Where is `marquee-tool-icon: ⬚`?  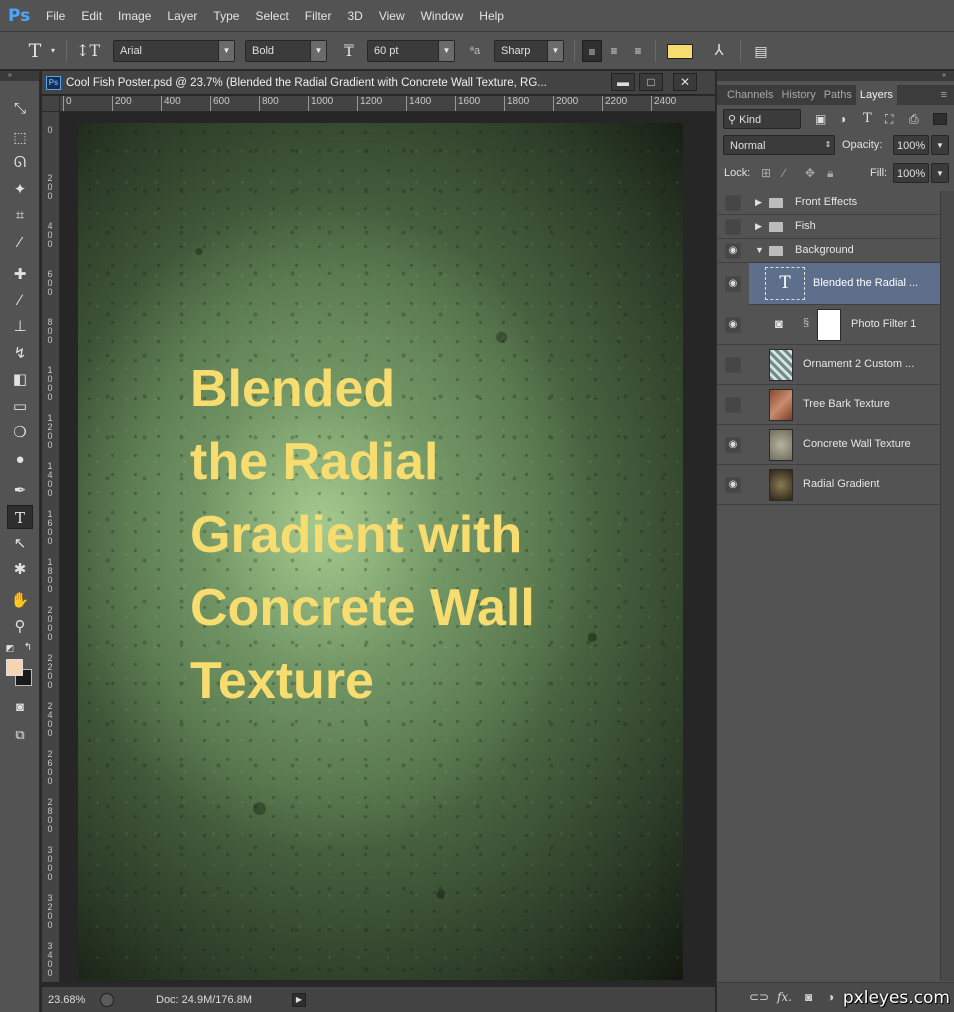 marquee-tool-icon: ⬚ is located at coordinates (20, 137).